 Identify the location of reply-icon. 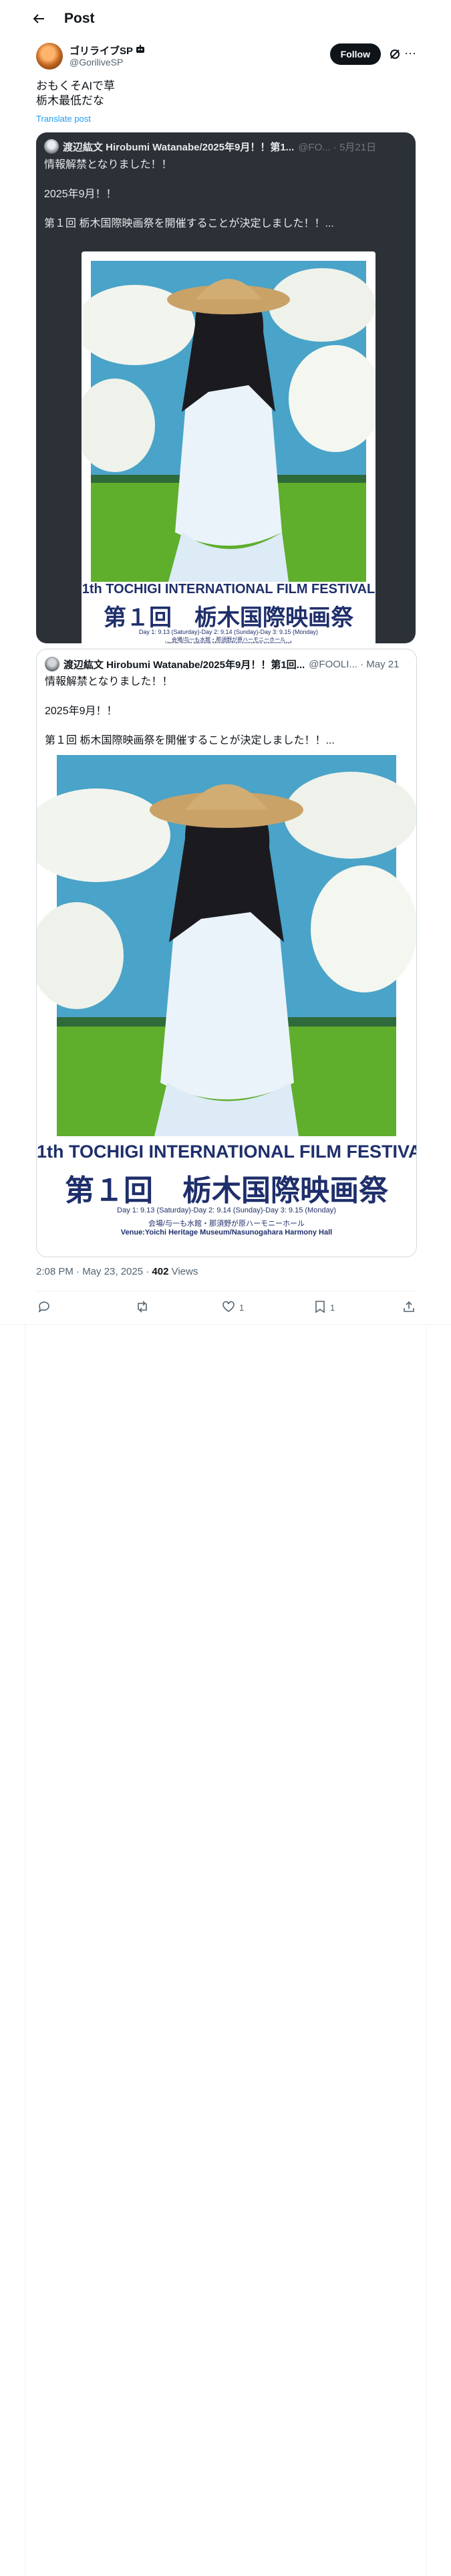
(44, 1307).